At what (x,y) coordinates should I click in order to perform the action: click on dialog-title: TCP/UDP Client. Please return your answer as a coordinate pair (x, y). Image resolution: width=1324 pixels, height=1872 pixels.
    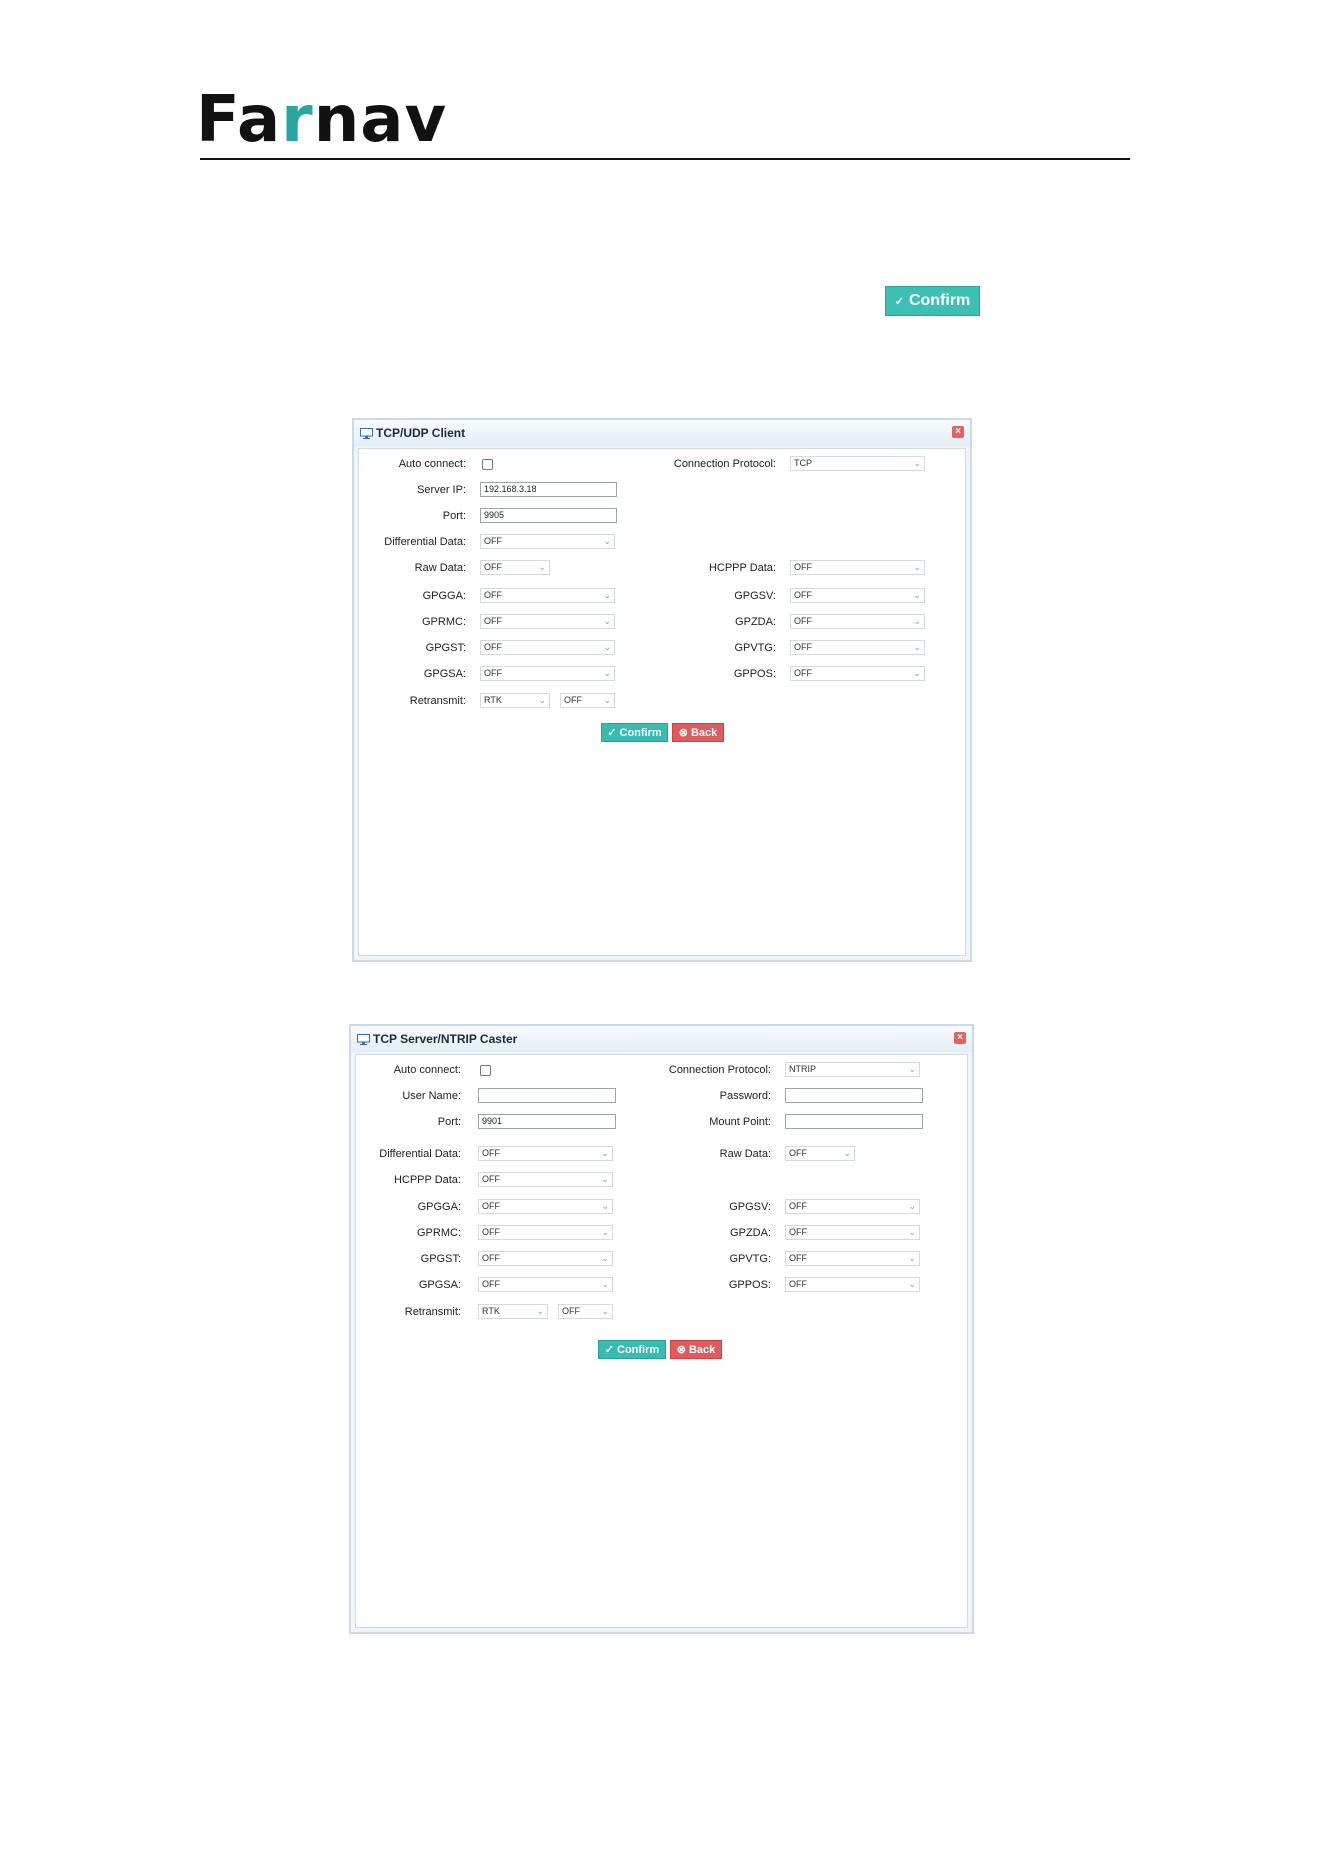
    Looking at the image, I should click on (421, 433).